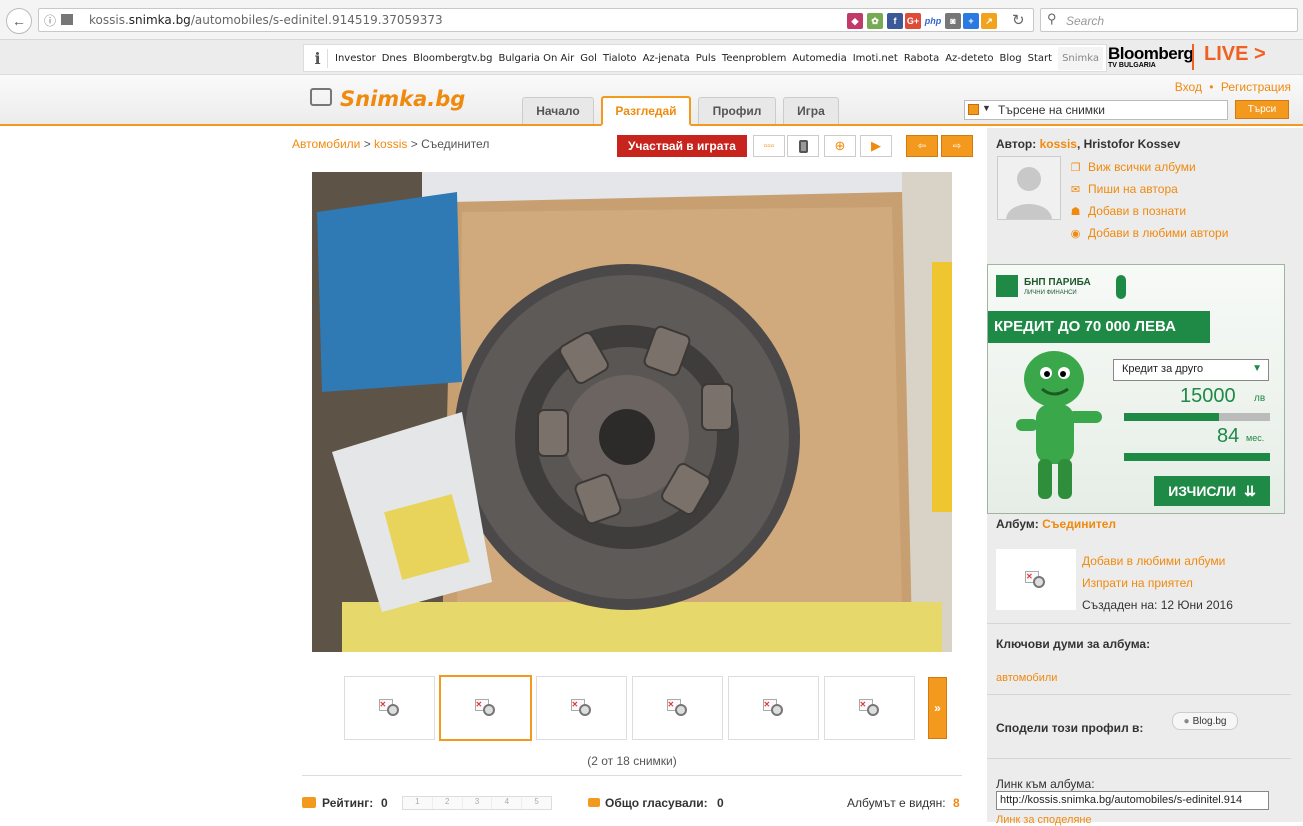  What do you see at coordinates (986, 108) in the screenshot?
I see `chevron-down-icon: ▼` at bounding box center [986, 108].